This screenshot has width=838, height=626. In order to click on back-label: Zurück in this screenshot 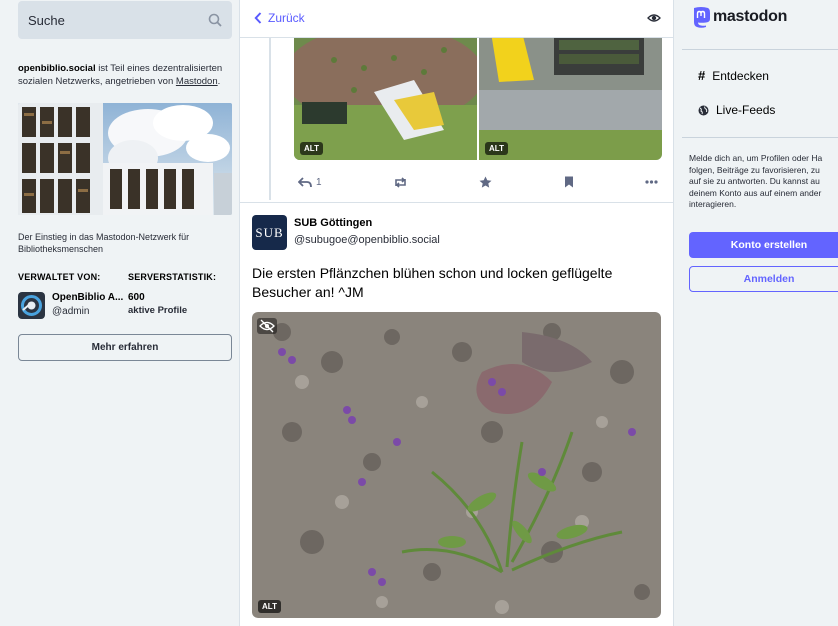, I will do `click(286, 18)`.